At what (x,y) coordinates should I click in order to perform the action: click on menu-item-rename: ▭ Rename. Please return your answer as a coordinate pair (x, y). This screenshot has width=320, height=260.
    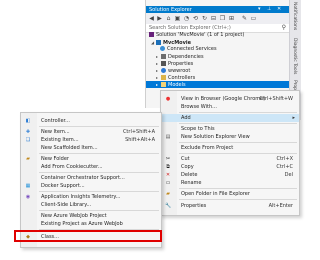
    Looking at the image, I should click on (230, 183).